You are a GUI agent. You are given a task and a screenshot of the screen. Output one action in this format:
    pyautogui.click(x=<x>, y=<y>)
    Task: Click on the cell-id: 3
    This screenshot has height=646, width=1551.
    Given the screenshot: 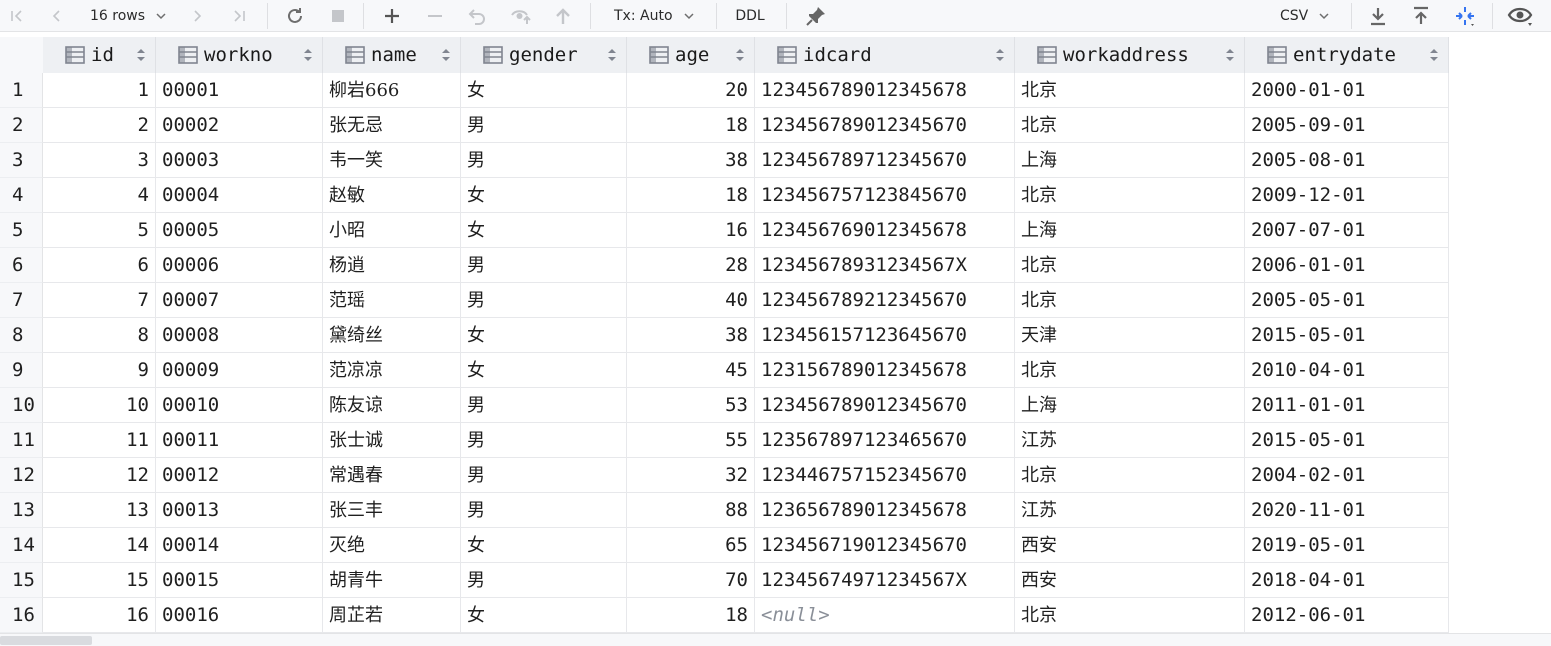 What is the action you would take?
    pyautogui.click(x=99, y=160)
    